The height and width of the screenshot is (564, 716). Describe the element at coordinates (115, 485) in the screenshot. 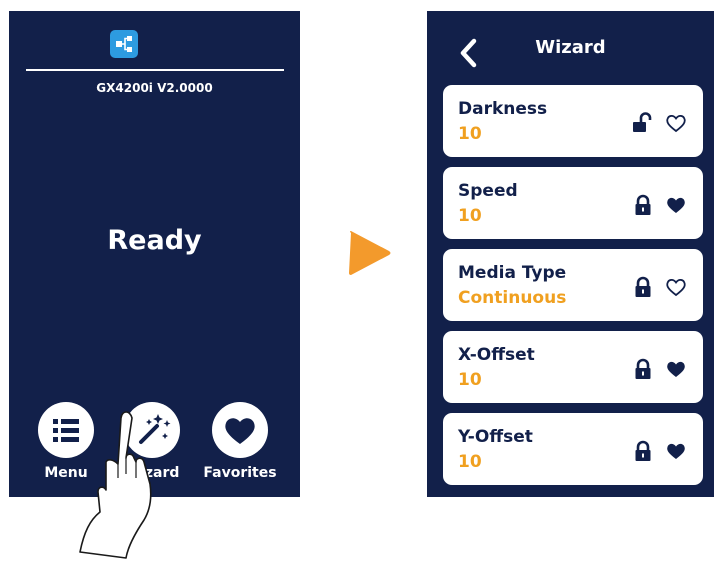

I see `hand-pointer-icon` at that location.